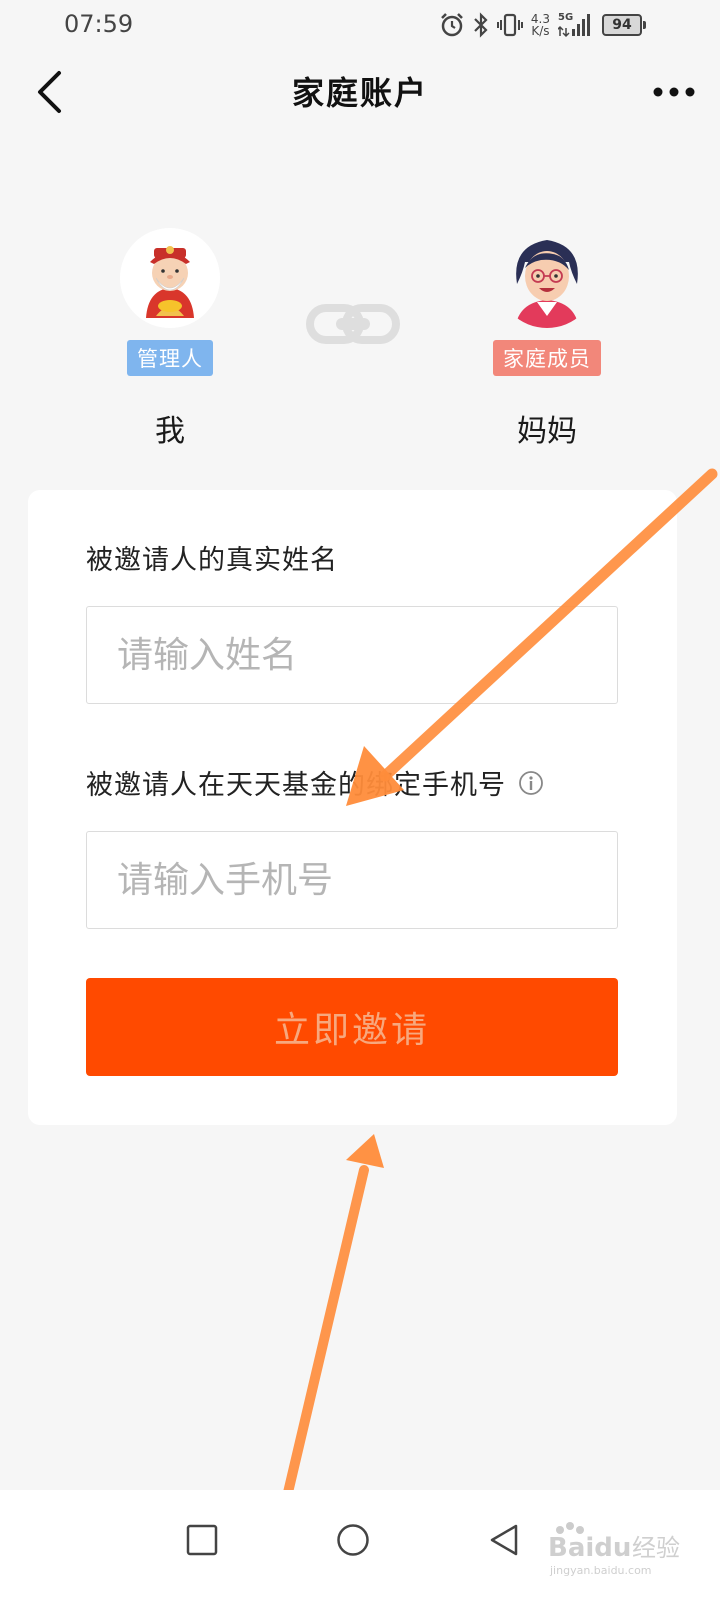 This screenshot has width=720, height=1600. What do you see at coordinates (170, 358) in the screenshot?
I see `role-badge: 管理人` at bounding box center [170, 358].